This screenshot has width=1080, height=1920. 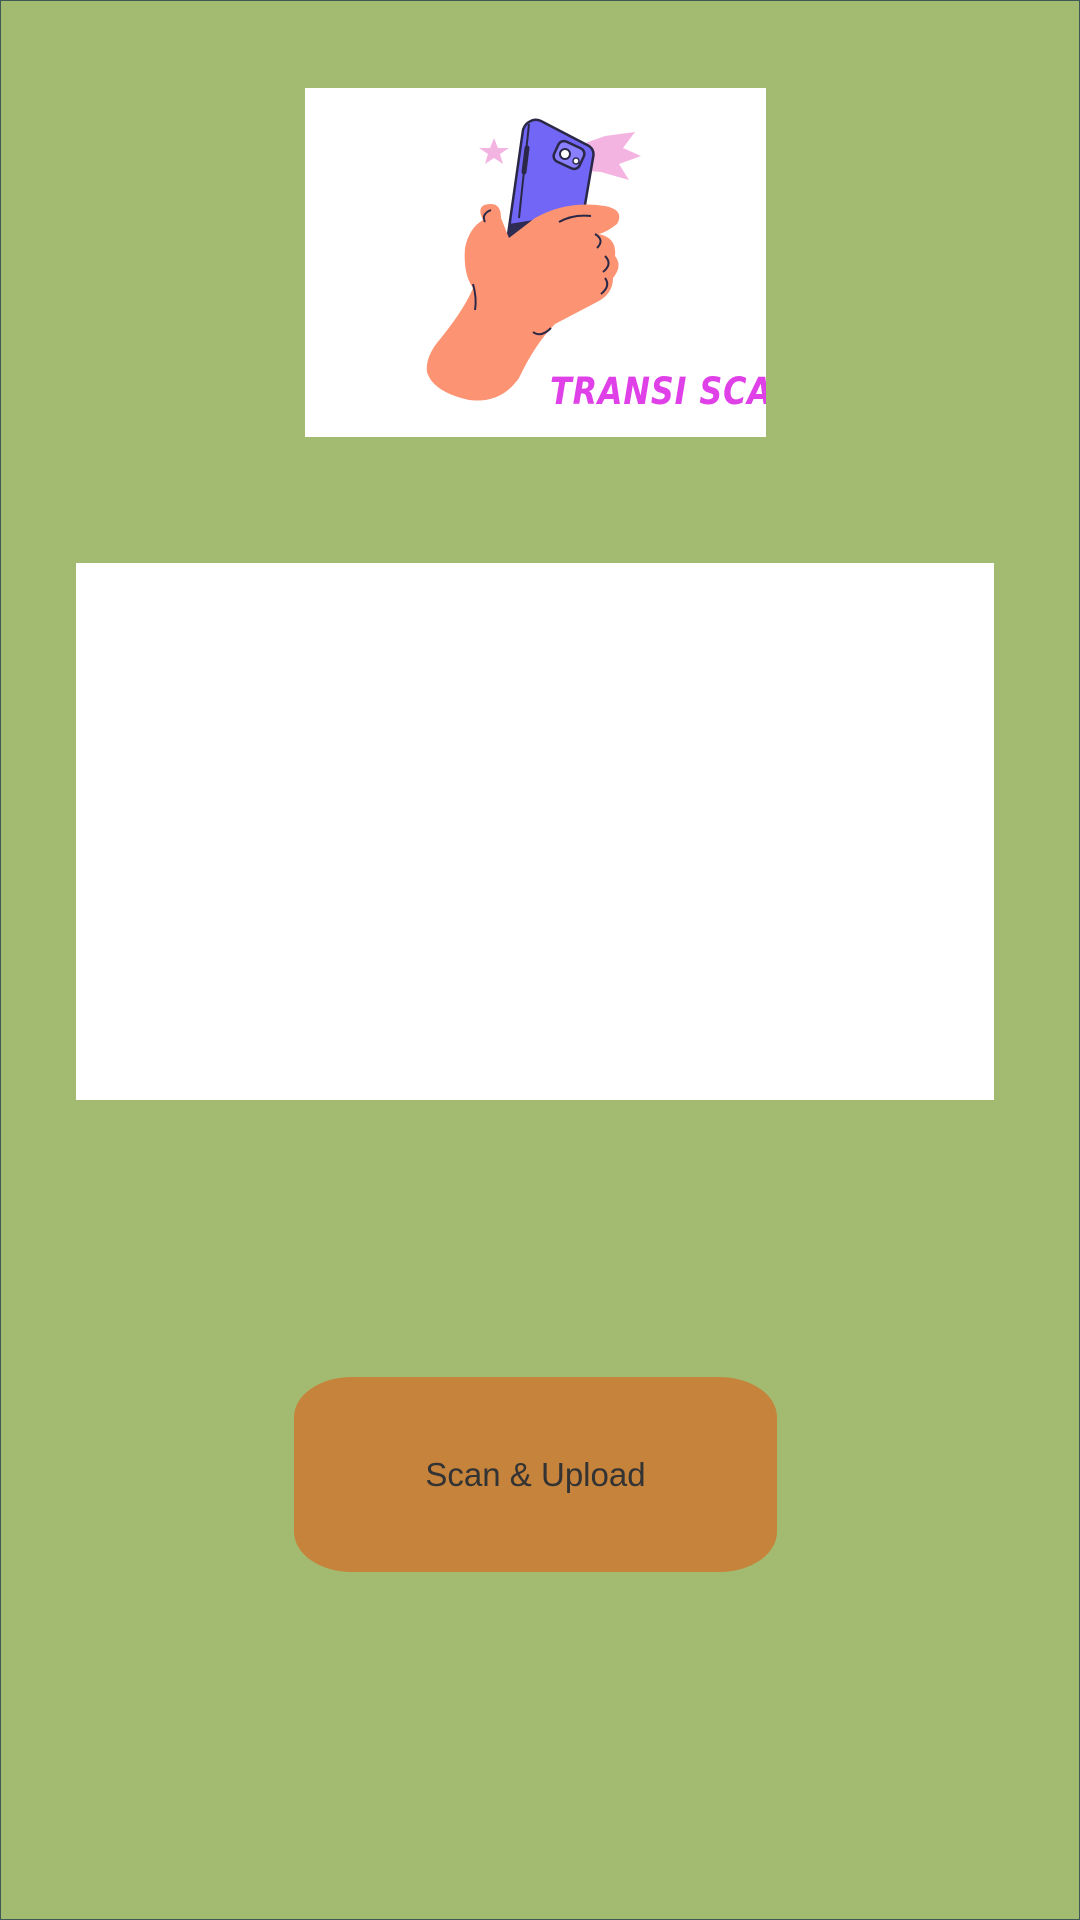 What do you see at coordinates (494, 151) in the screenshot?
I see `star-icon` at bounding box center [494, 151].